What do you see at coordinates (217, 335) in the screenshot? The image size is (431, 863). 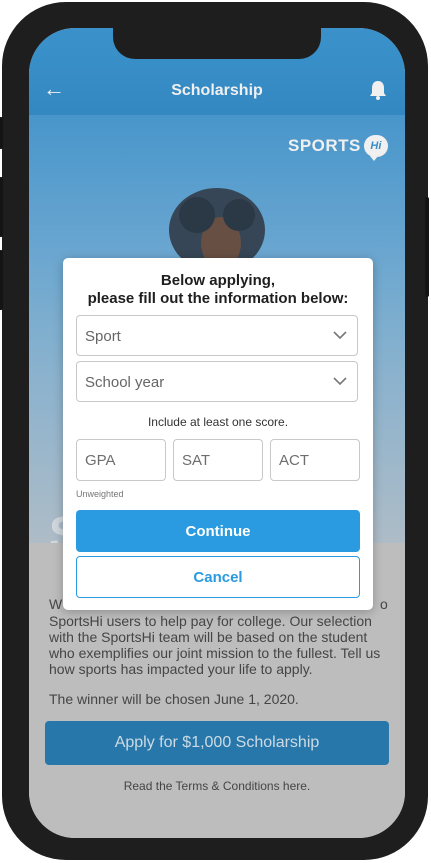 I see `sport-select: Sport` at bounding box center [217, 335].